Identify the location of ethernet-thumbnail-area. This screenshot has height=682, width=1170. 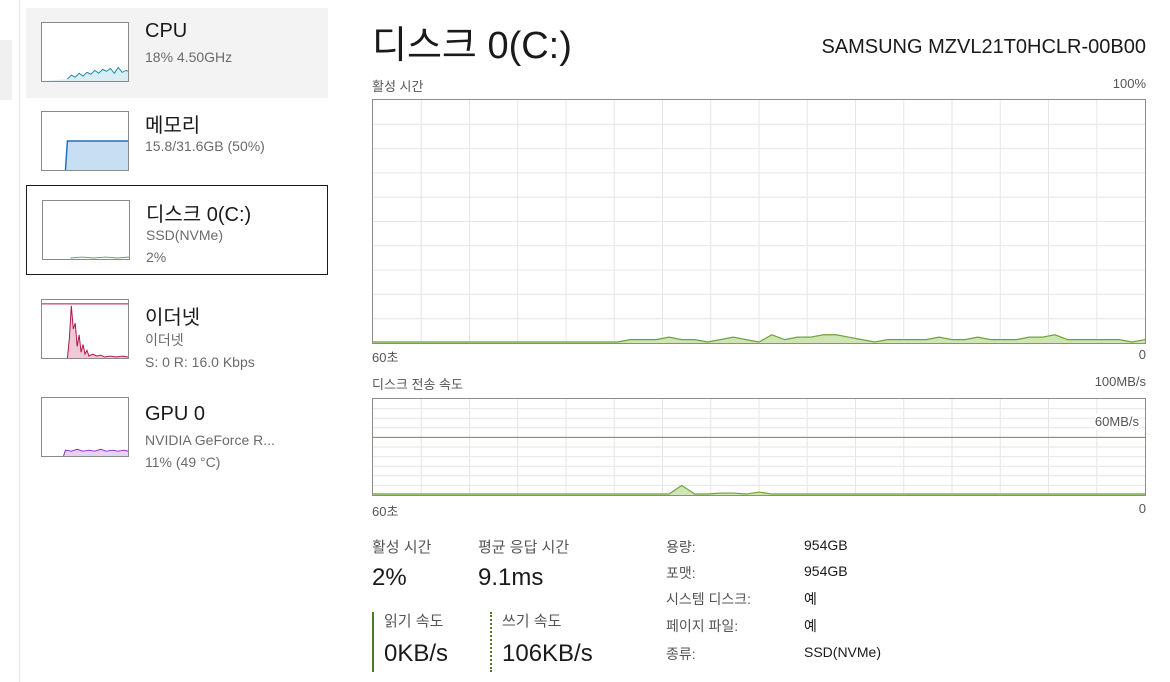
(97, 331).